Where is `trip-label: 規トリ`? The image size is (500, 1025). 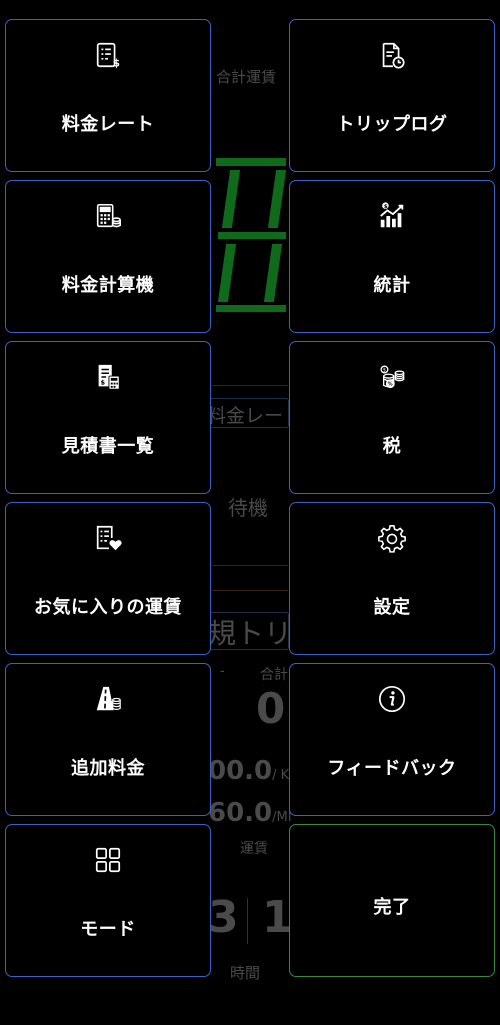
trip-label: 規トリ is located at coordinates (250, 633).